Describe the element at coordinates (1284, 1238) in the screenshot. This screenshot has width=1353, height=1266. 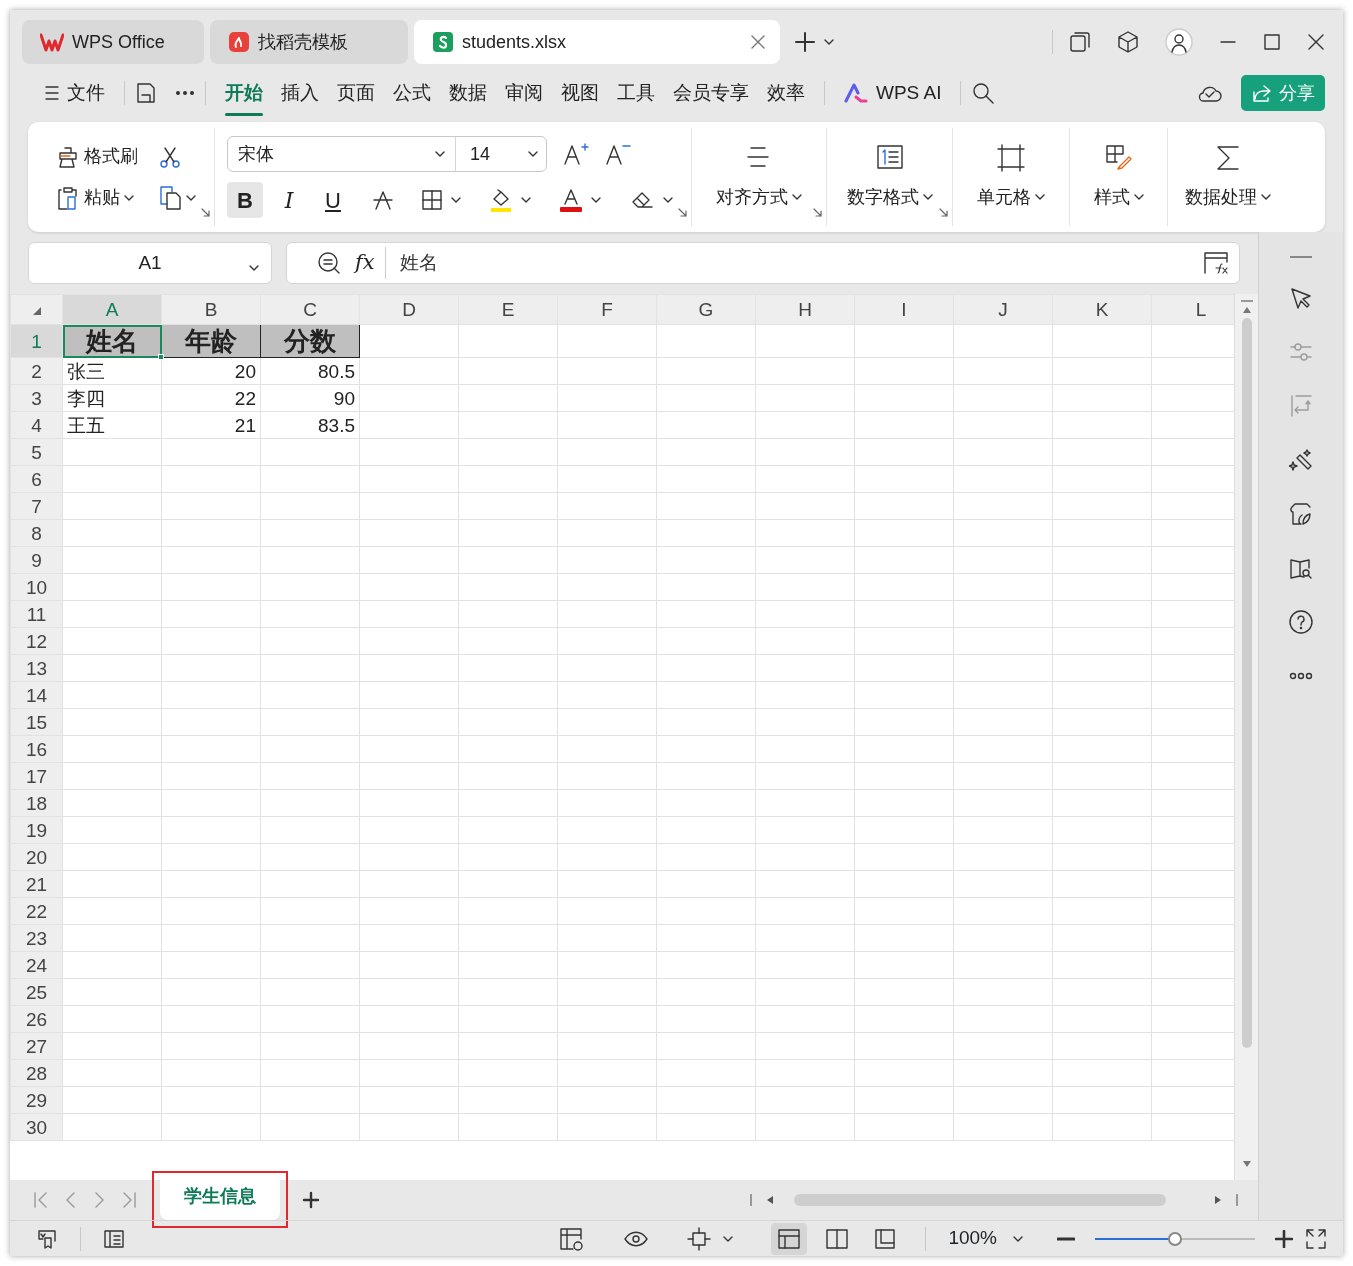
I see `zoom-in-icon` at that location.